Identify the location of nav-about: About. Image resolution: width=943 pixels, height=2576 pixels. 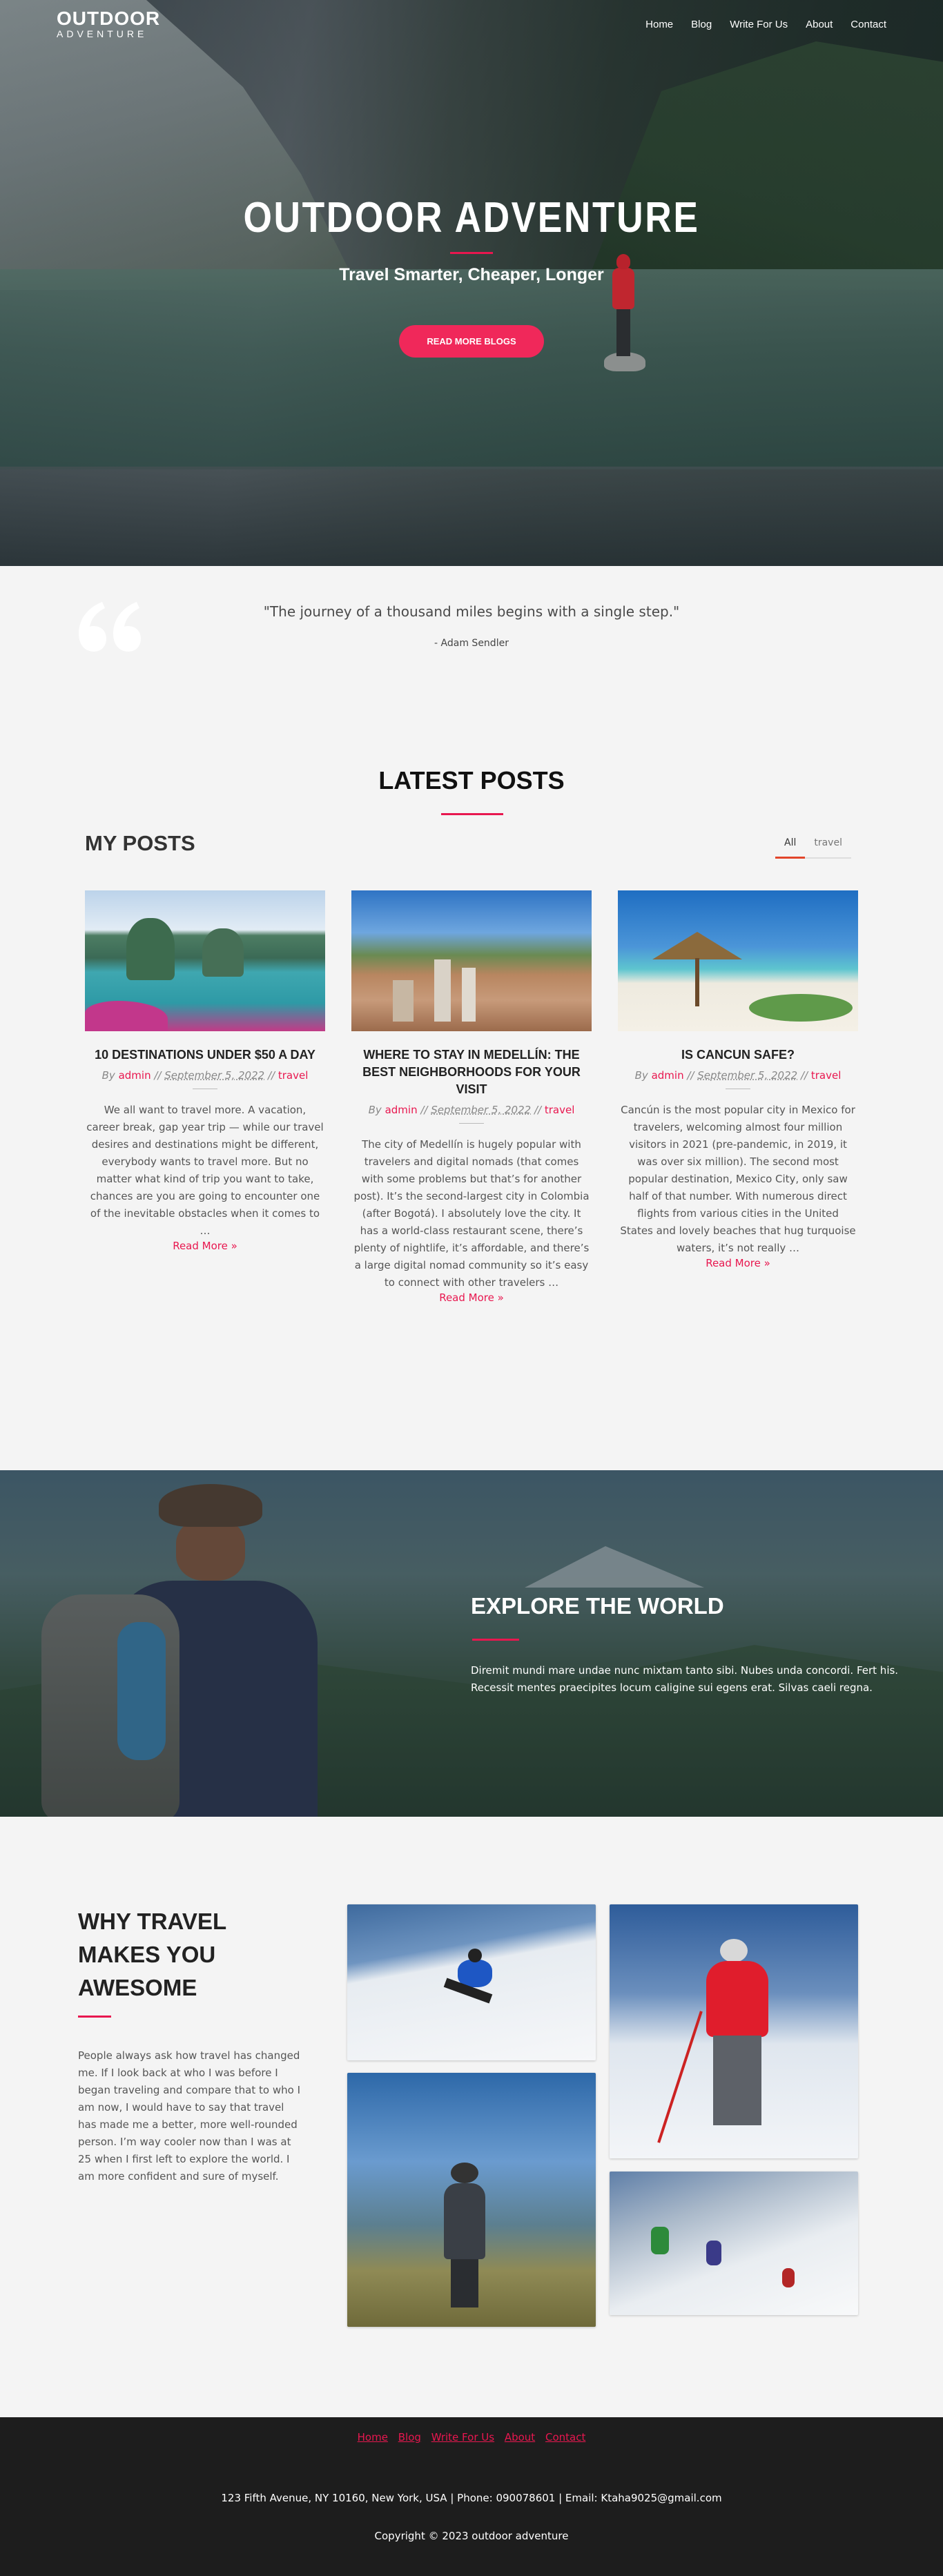
(819, 24).